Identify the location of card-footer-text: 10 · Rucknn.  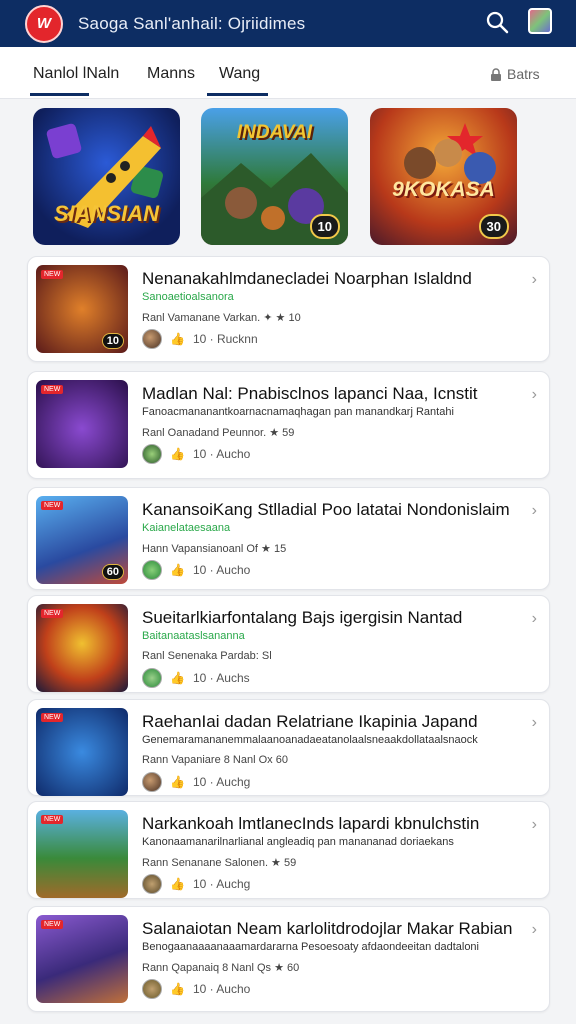
(225, 339).